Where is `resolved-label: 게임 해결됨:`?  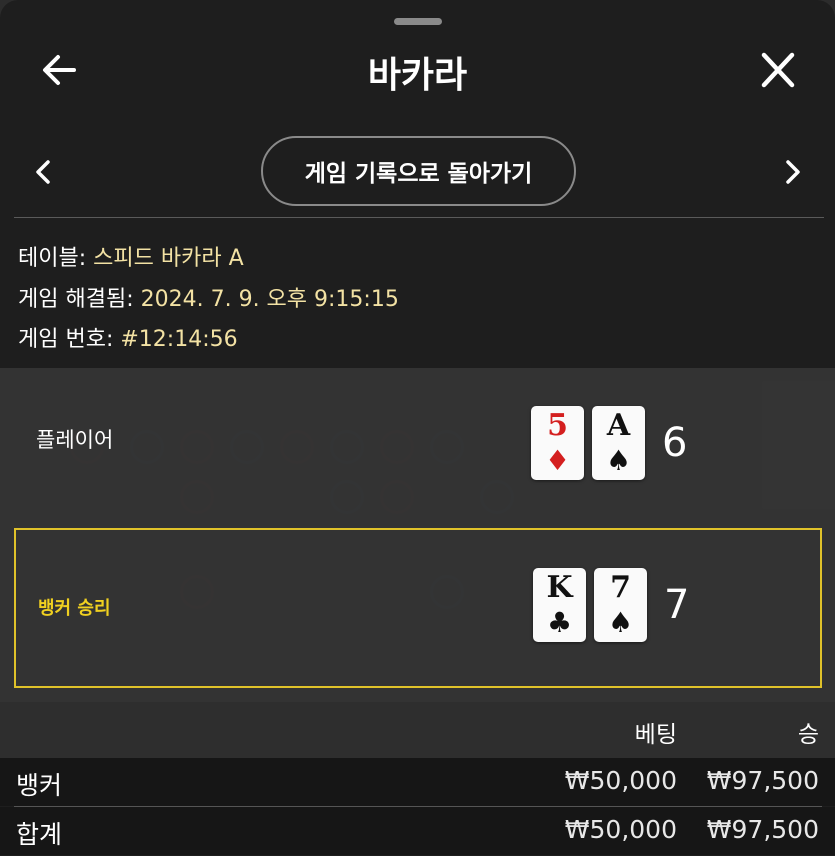
resolved-label: 게임 해결됨: is located at coordinates (79, 299).